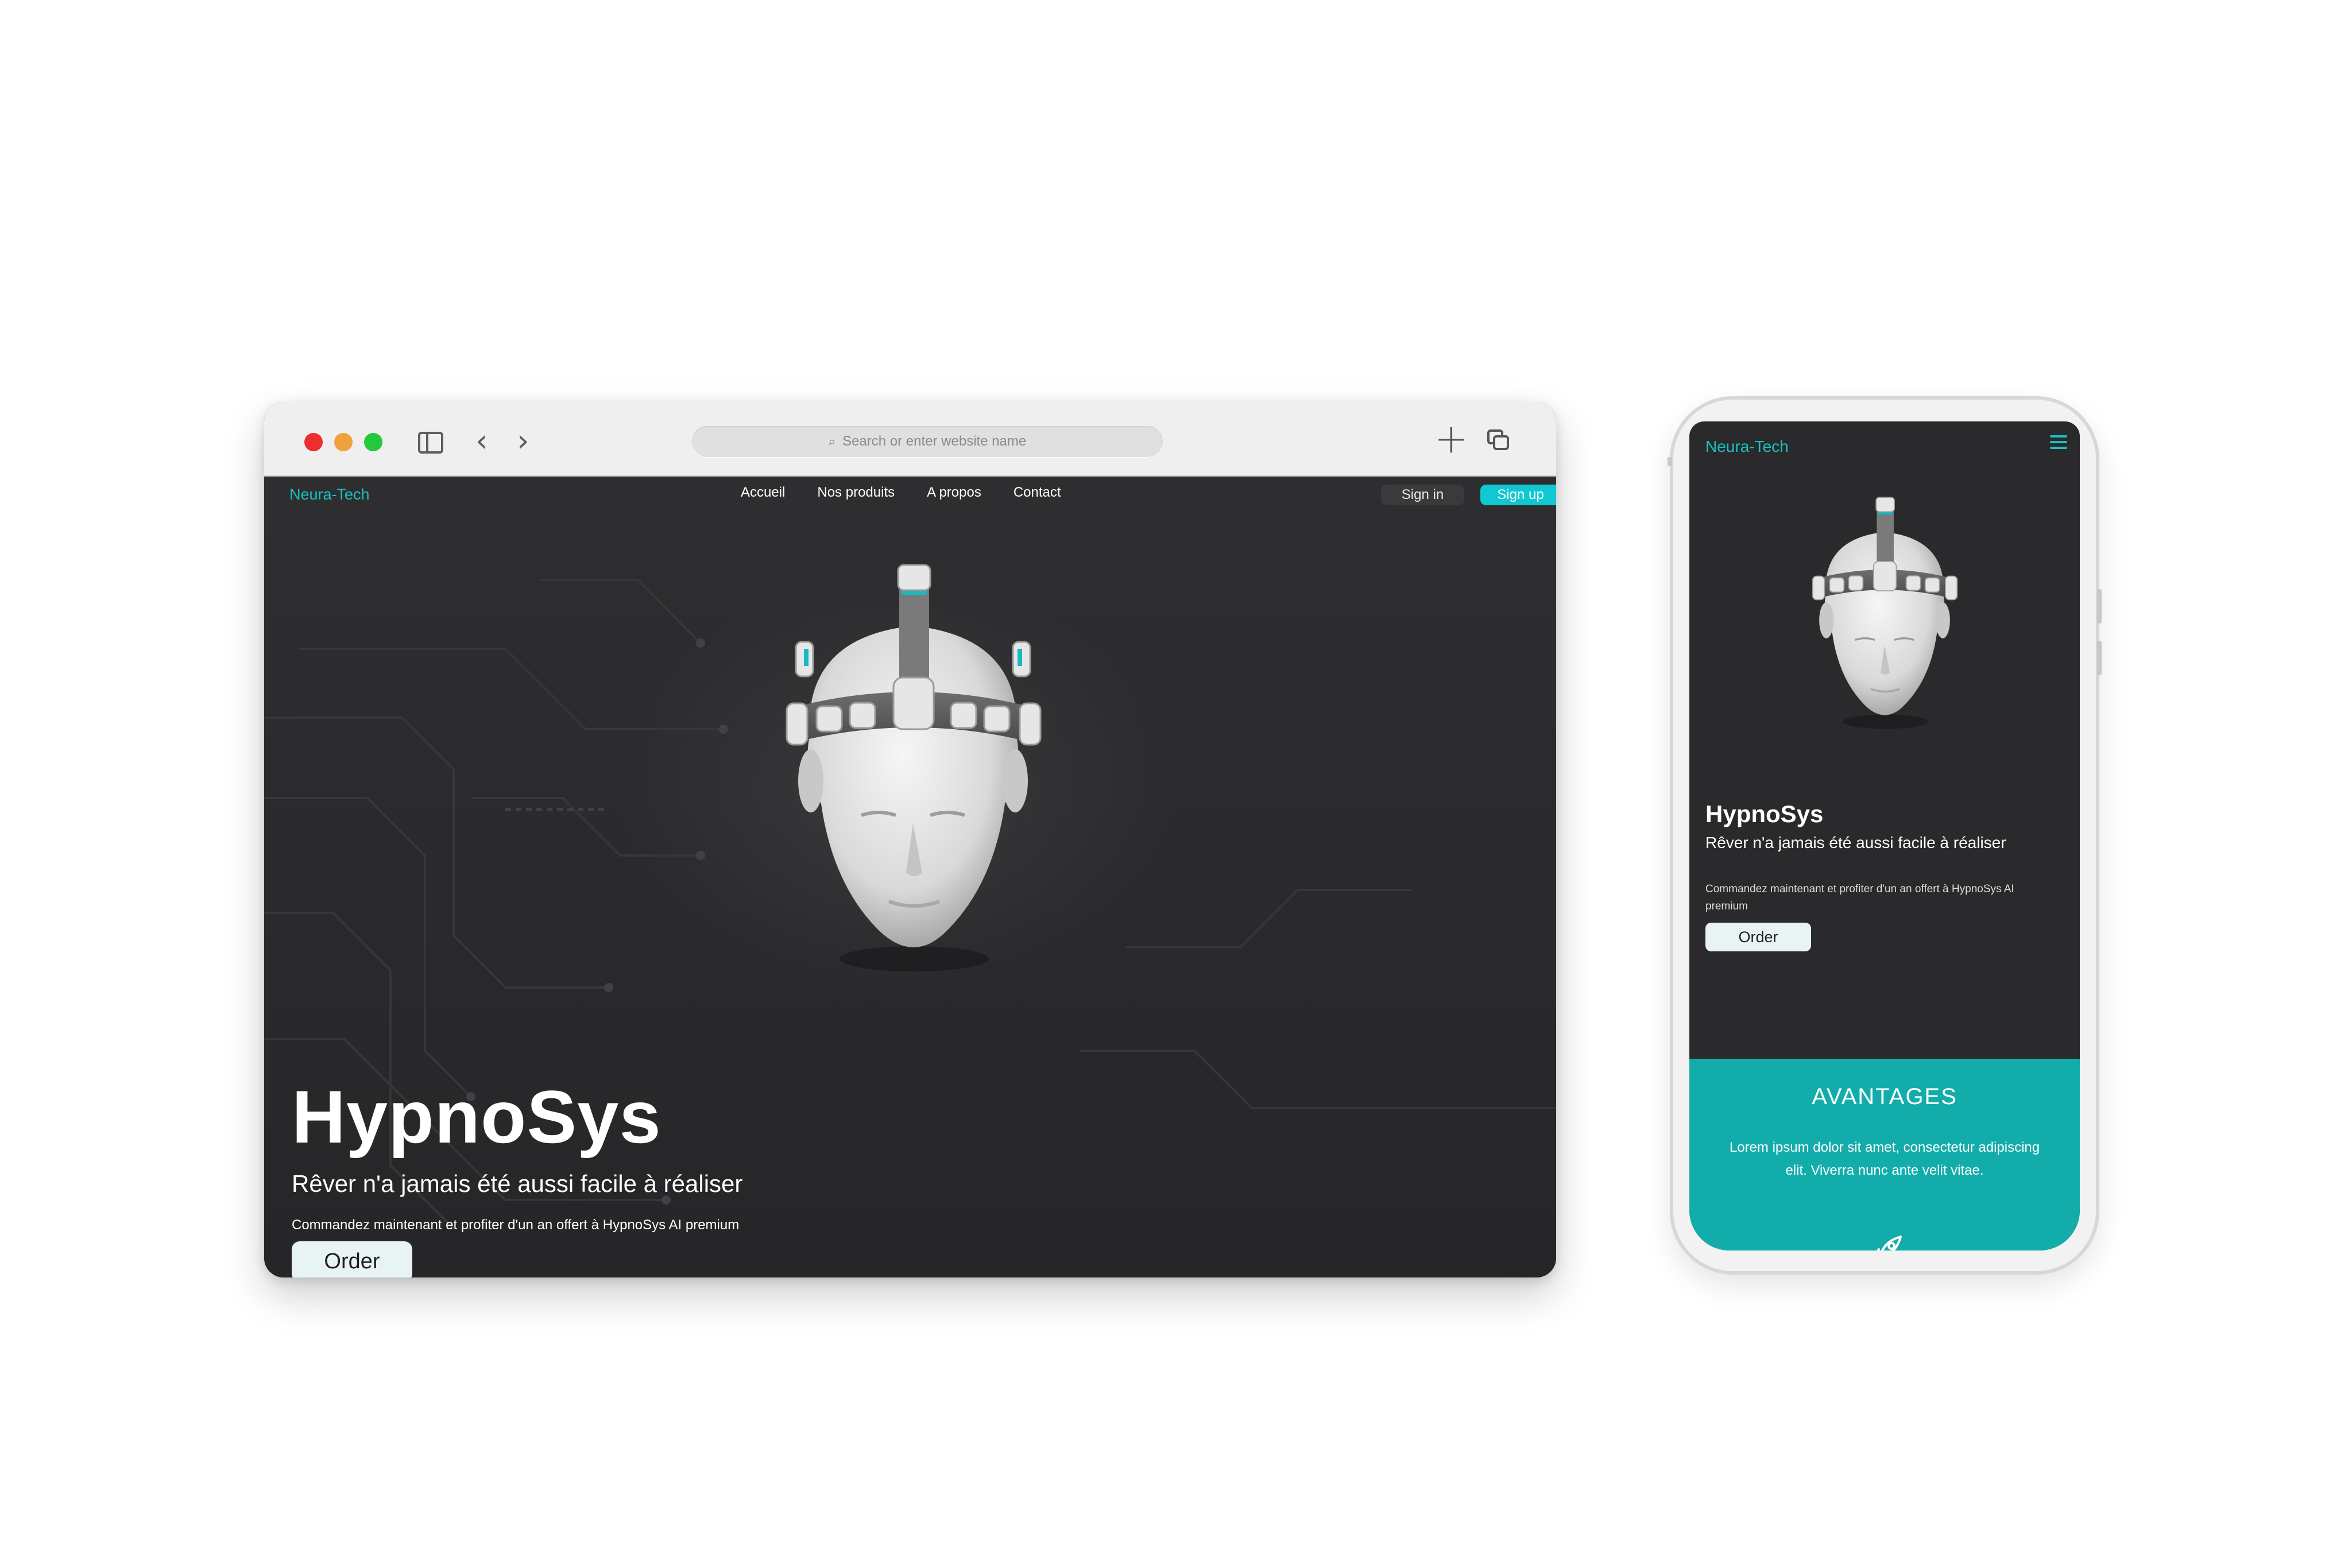  Describe the element at coordinates (1885, 1096) in the screenshot. I see `avantages-title: AVANTAGES` at that location.